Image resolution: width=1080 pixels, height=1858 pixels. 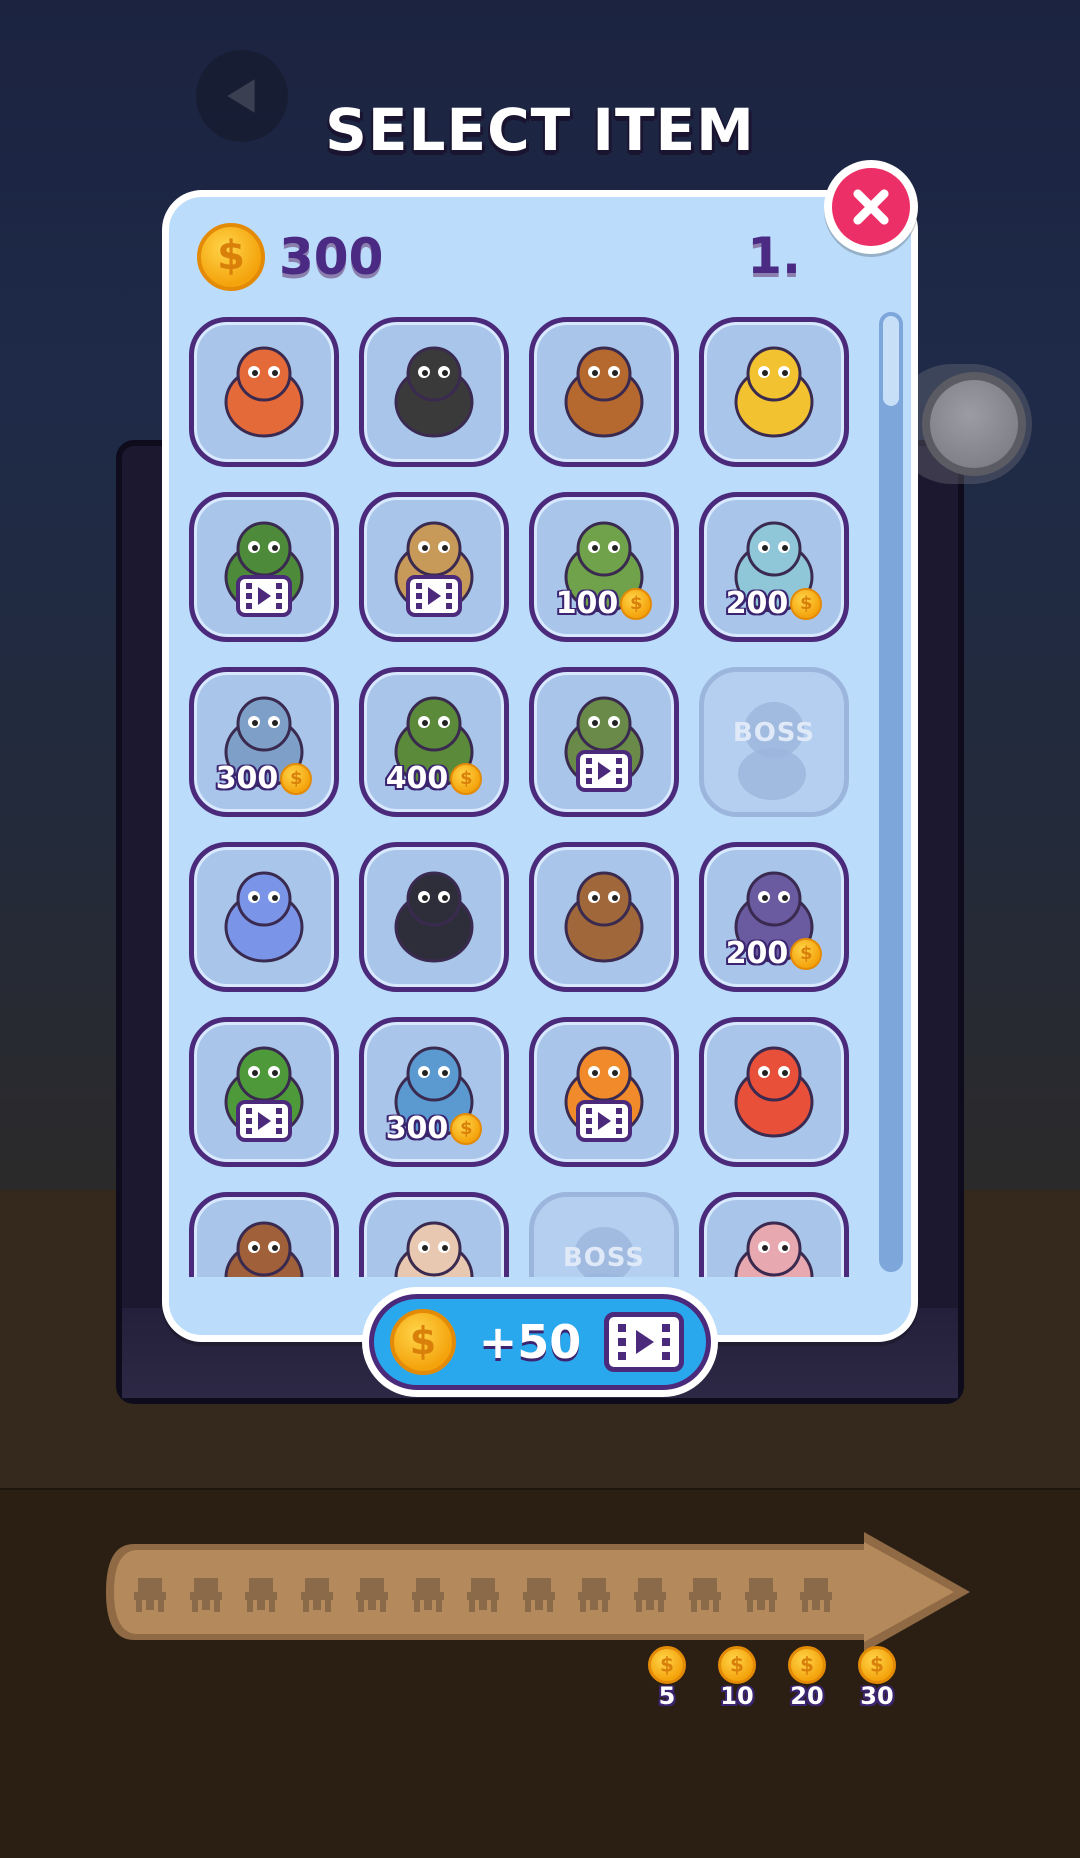 I want to click on item-tile-watermelon-walker, so click(x=774, y=1092).